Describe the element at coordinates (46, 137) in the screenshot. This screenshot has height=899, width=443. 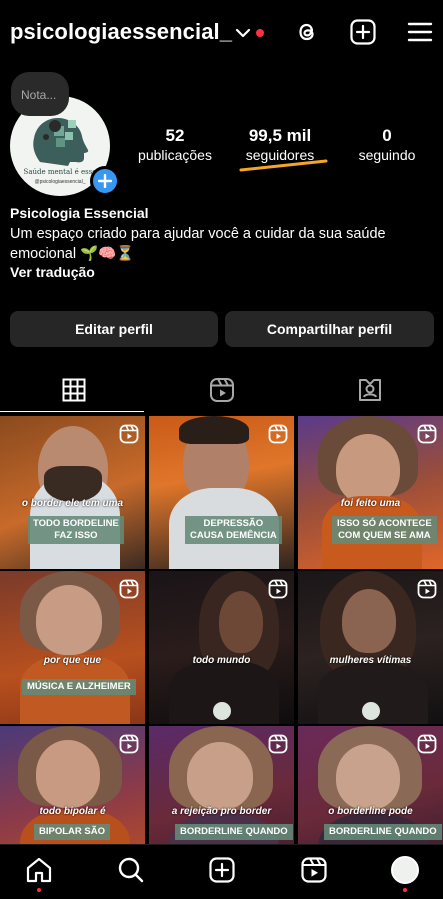
I see `note-tail-small` at that location.